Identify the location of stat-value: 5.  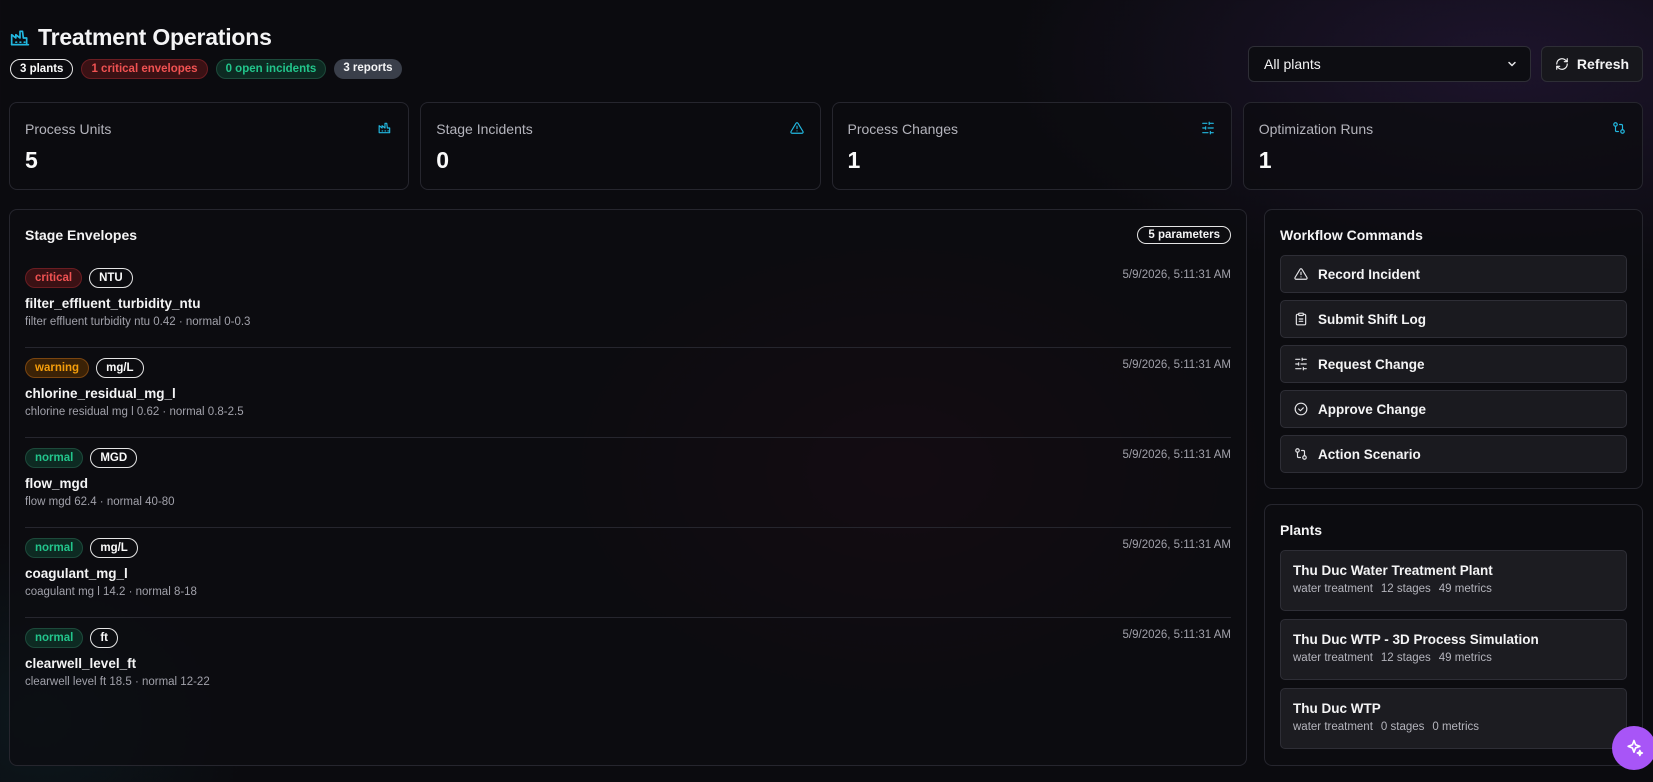
(31, 160).